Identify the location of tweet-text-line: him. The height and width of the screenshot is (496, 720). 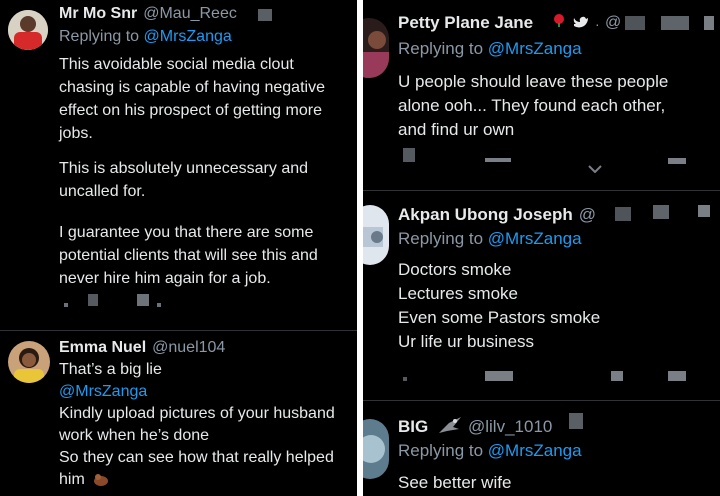
(72, 479).